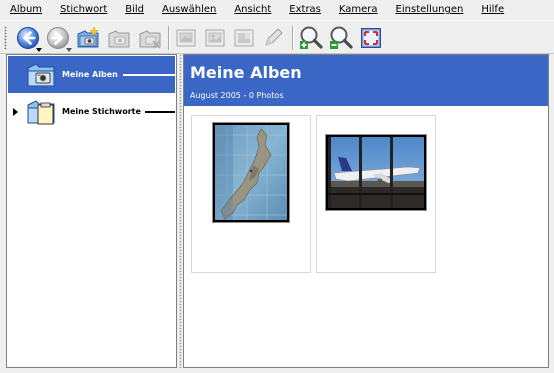  What do you see at coordinates (5, 38) in the screenshot?
I see `toolbar-grip` at bounding box center [5, 38].